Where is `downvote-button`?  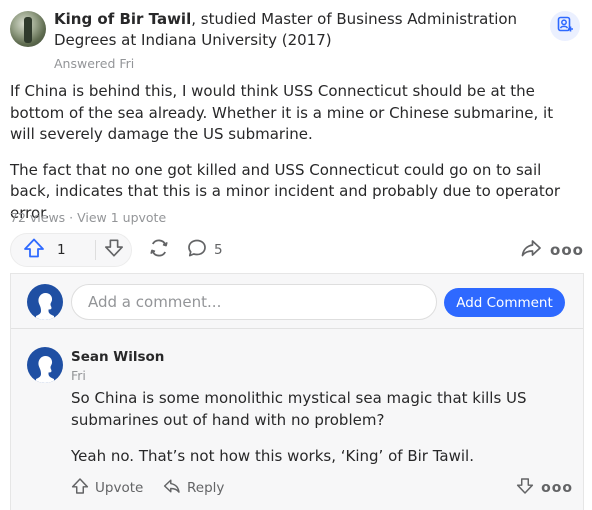
downvote-button is located at coordinates (114, 250).